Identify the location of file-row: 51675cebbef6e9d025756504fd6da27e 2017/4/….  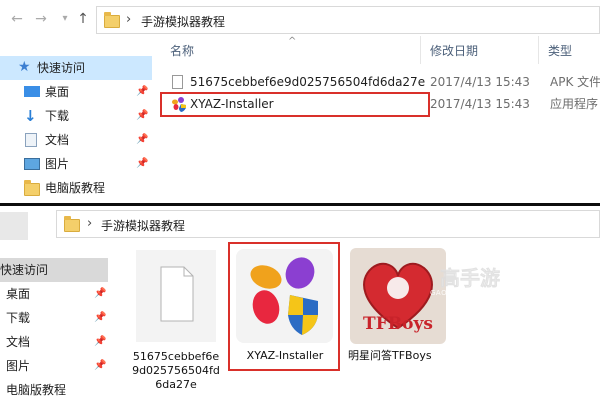
(380, 82).